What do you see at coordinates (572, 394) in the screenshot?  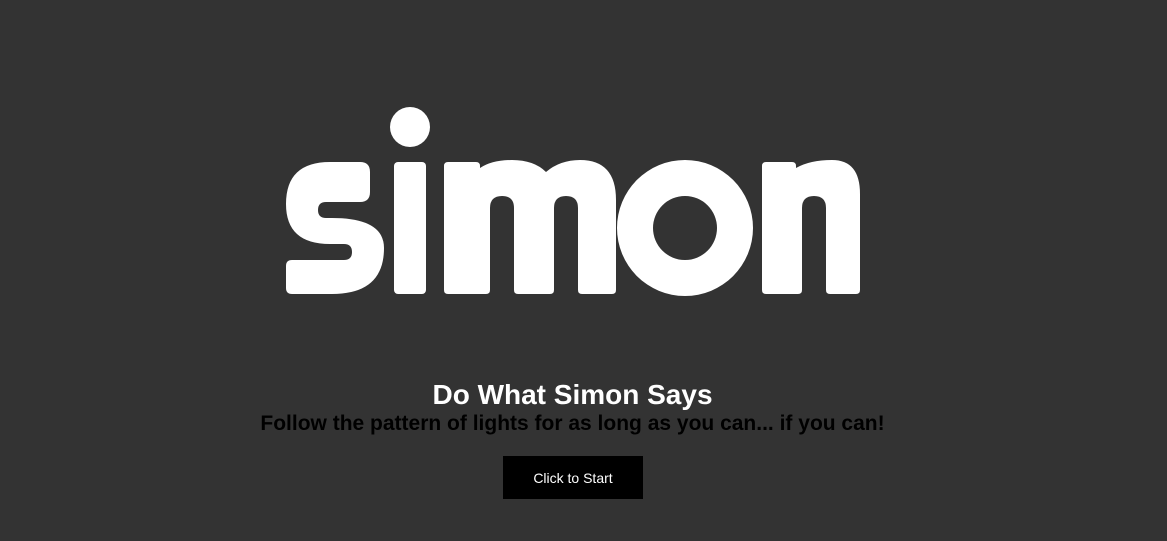 I see `game-title: Do What Simon Says` at bounding box center [572, 394].